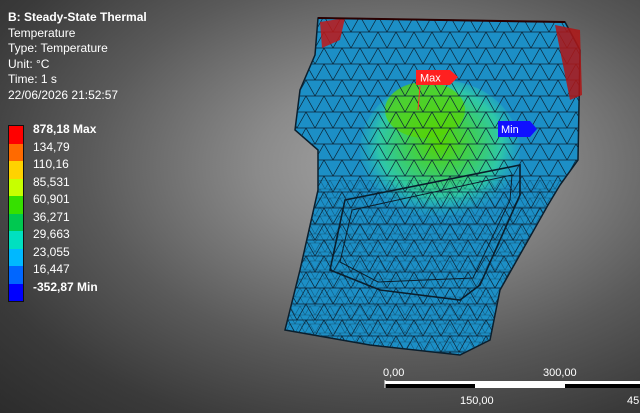 This screenshot has width=640, height=413. What do you see at coordinates (477, 401) in the screenshot?
I see `scale-label-150: 150,00` at bounding box center [477, 401].